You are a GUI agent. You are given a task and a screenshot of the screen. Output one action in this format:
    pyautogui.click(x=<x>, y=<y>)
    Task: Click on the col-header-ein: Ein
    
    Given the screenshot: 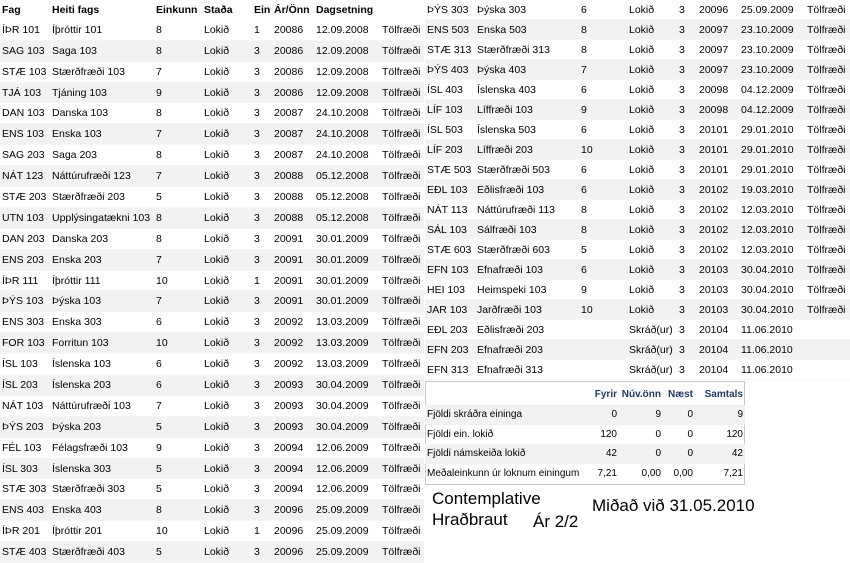 What is the action you would take?
    pyautogui.click(x=262, y=9)
    